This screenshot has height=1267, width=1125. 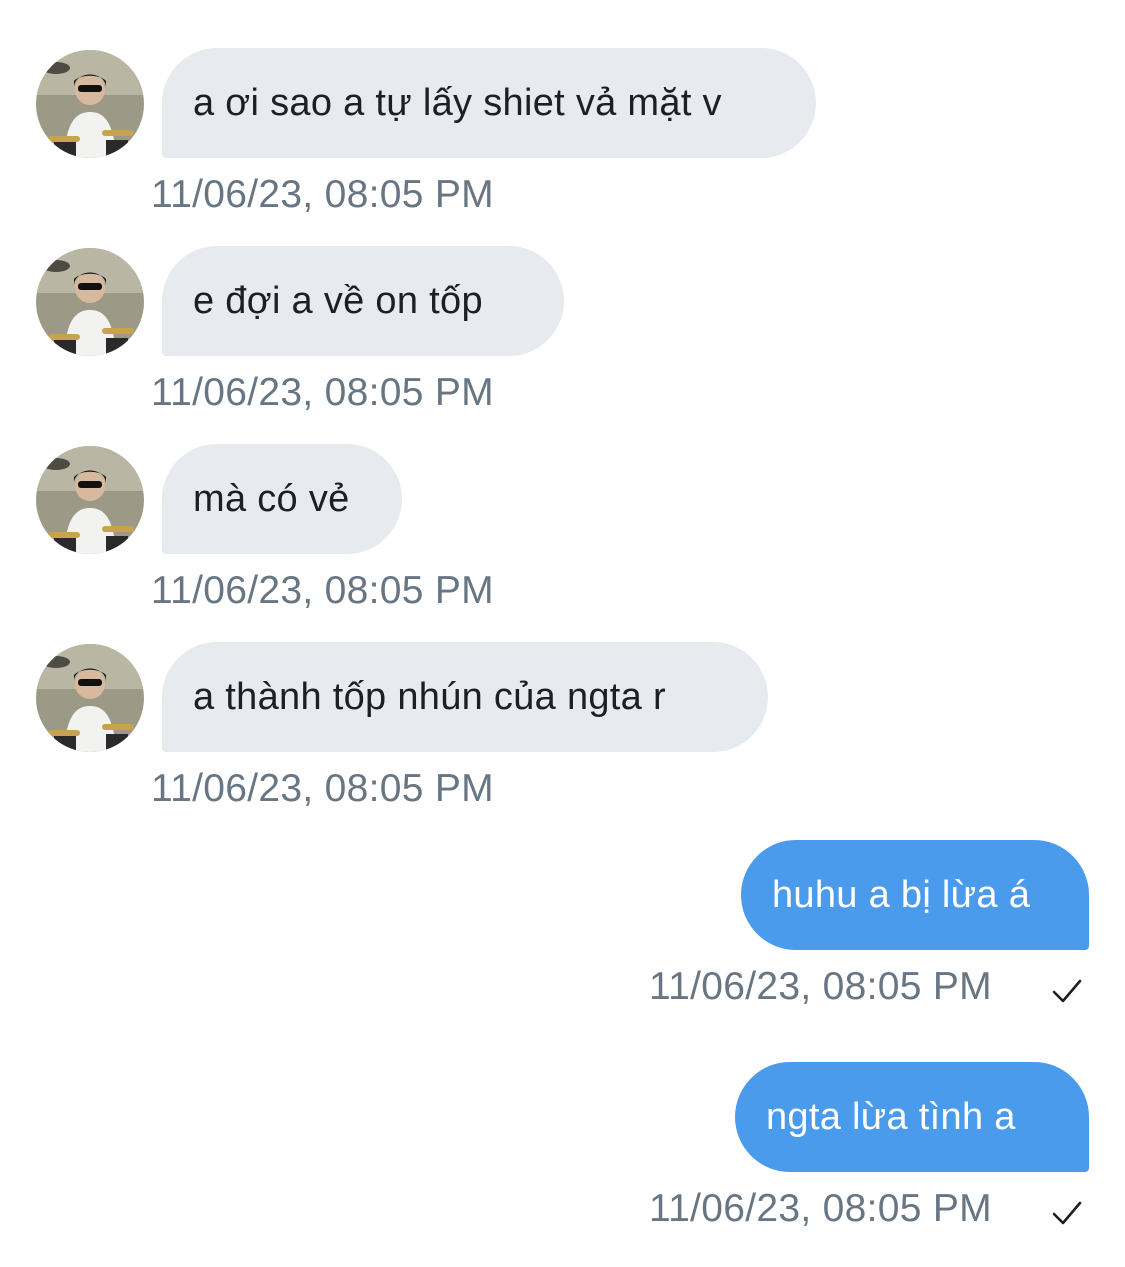 I want to click on message-bubble: a ơi sao a tự lấy shiet vả mặt v, so click(x=489, y=103).